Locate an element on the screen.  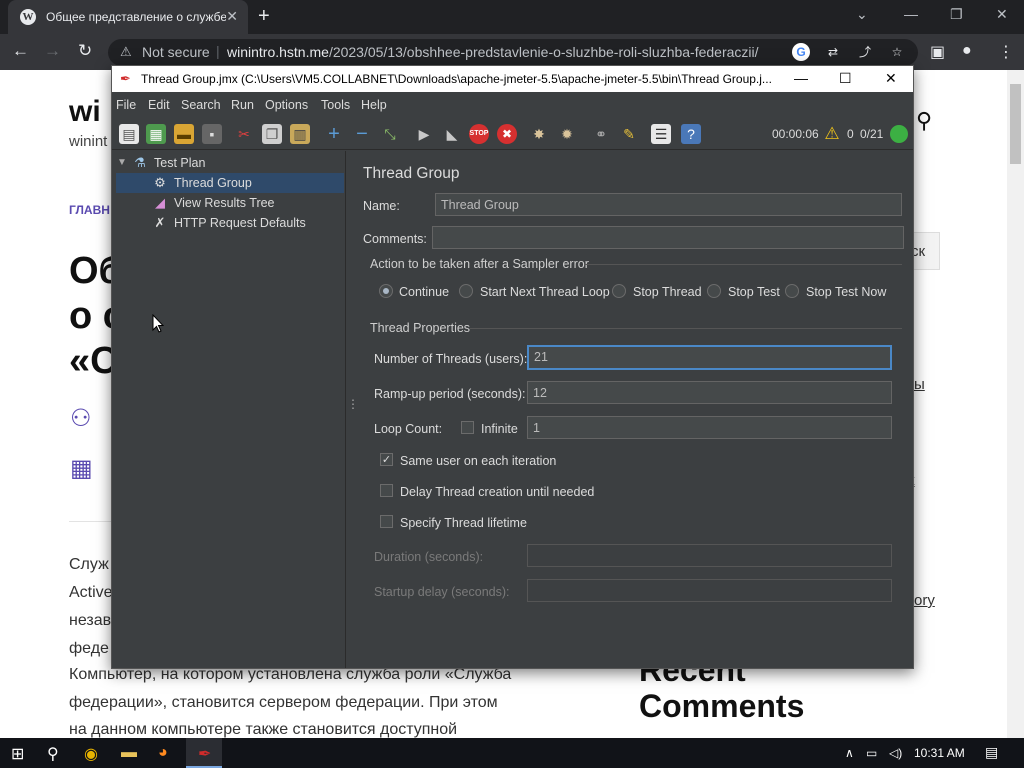
translate-icon: ⇄ is located at coordinates (833, 52).